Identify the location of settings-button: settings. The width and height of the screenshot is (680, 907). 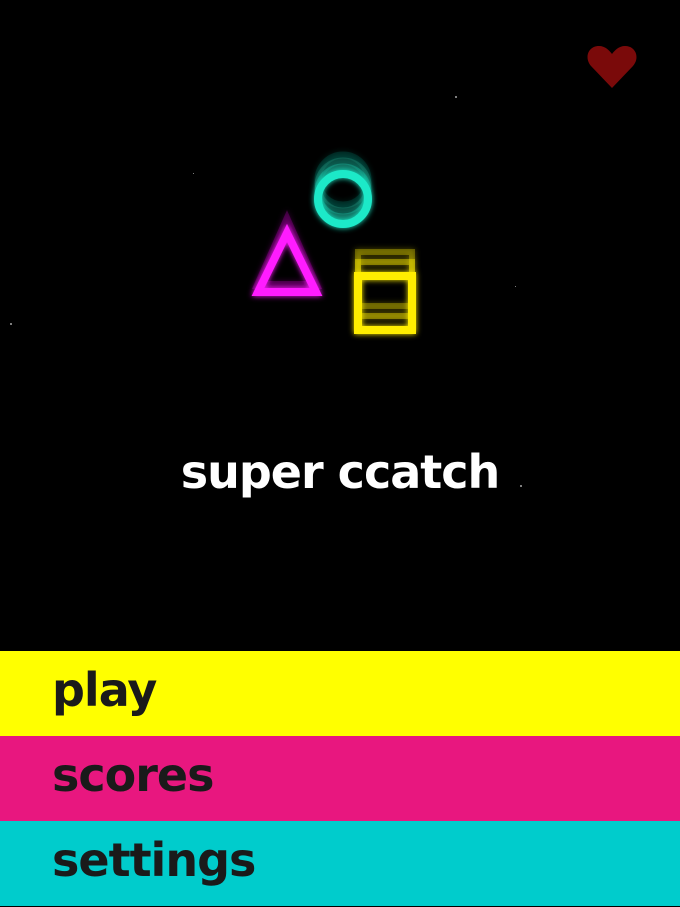
(340, 863).